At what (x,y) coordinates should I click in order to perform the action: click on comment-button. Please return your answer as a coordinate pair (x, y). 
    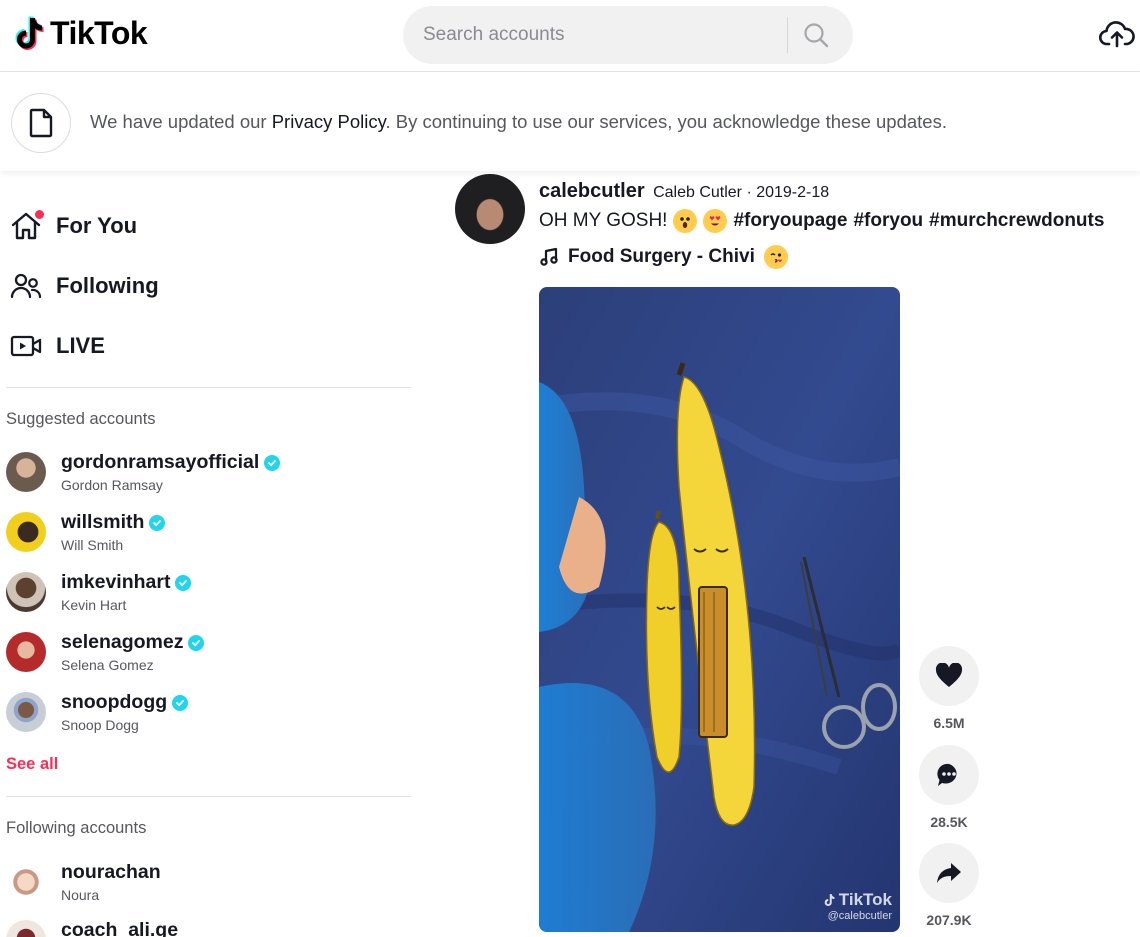
    Looking at the image, I should click on (949, 775).